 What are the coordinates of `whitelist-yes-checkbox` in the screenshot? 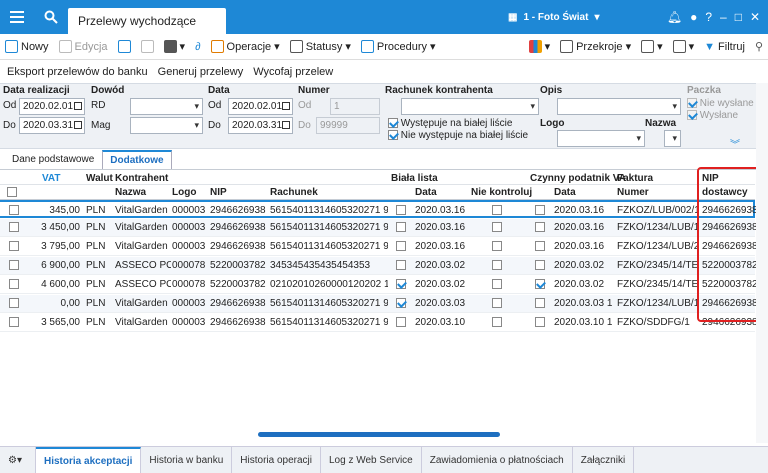 It's located at (393, 123).